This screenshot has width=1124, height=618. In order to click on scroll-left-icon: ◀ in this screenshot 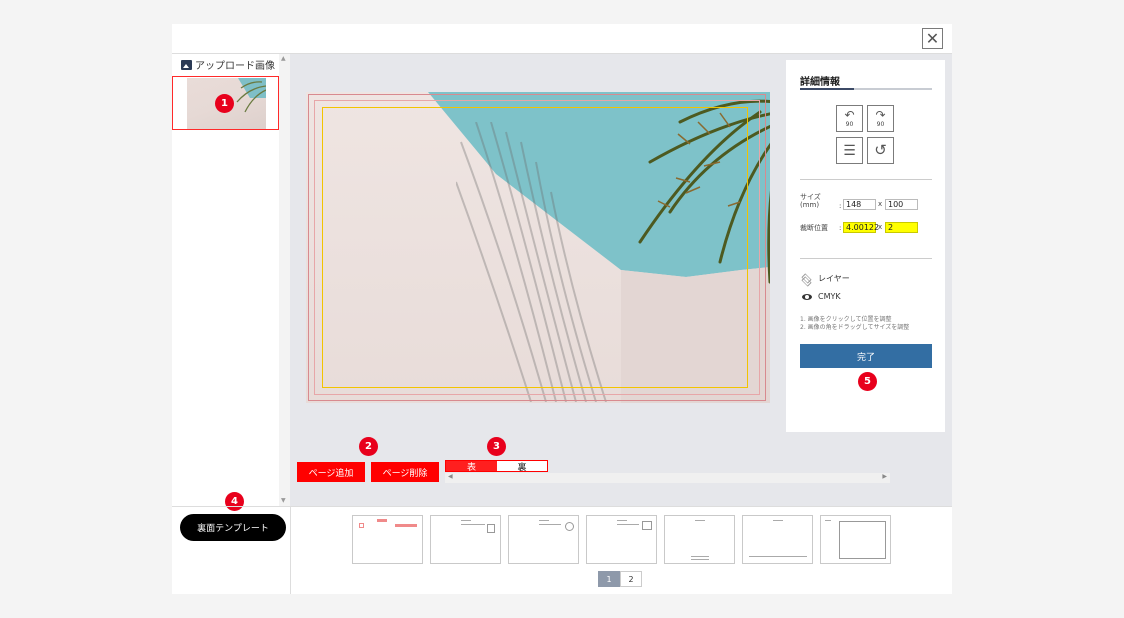, I will do `click(450, 476)`.